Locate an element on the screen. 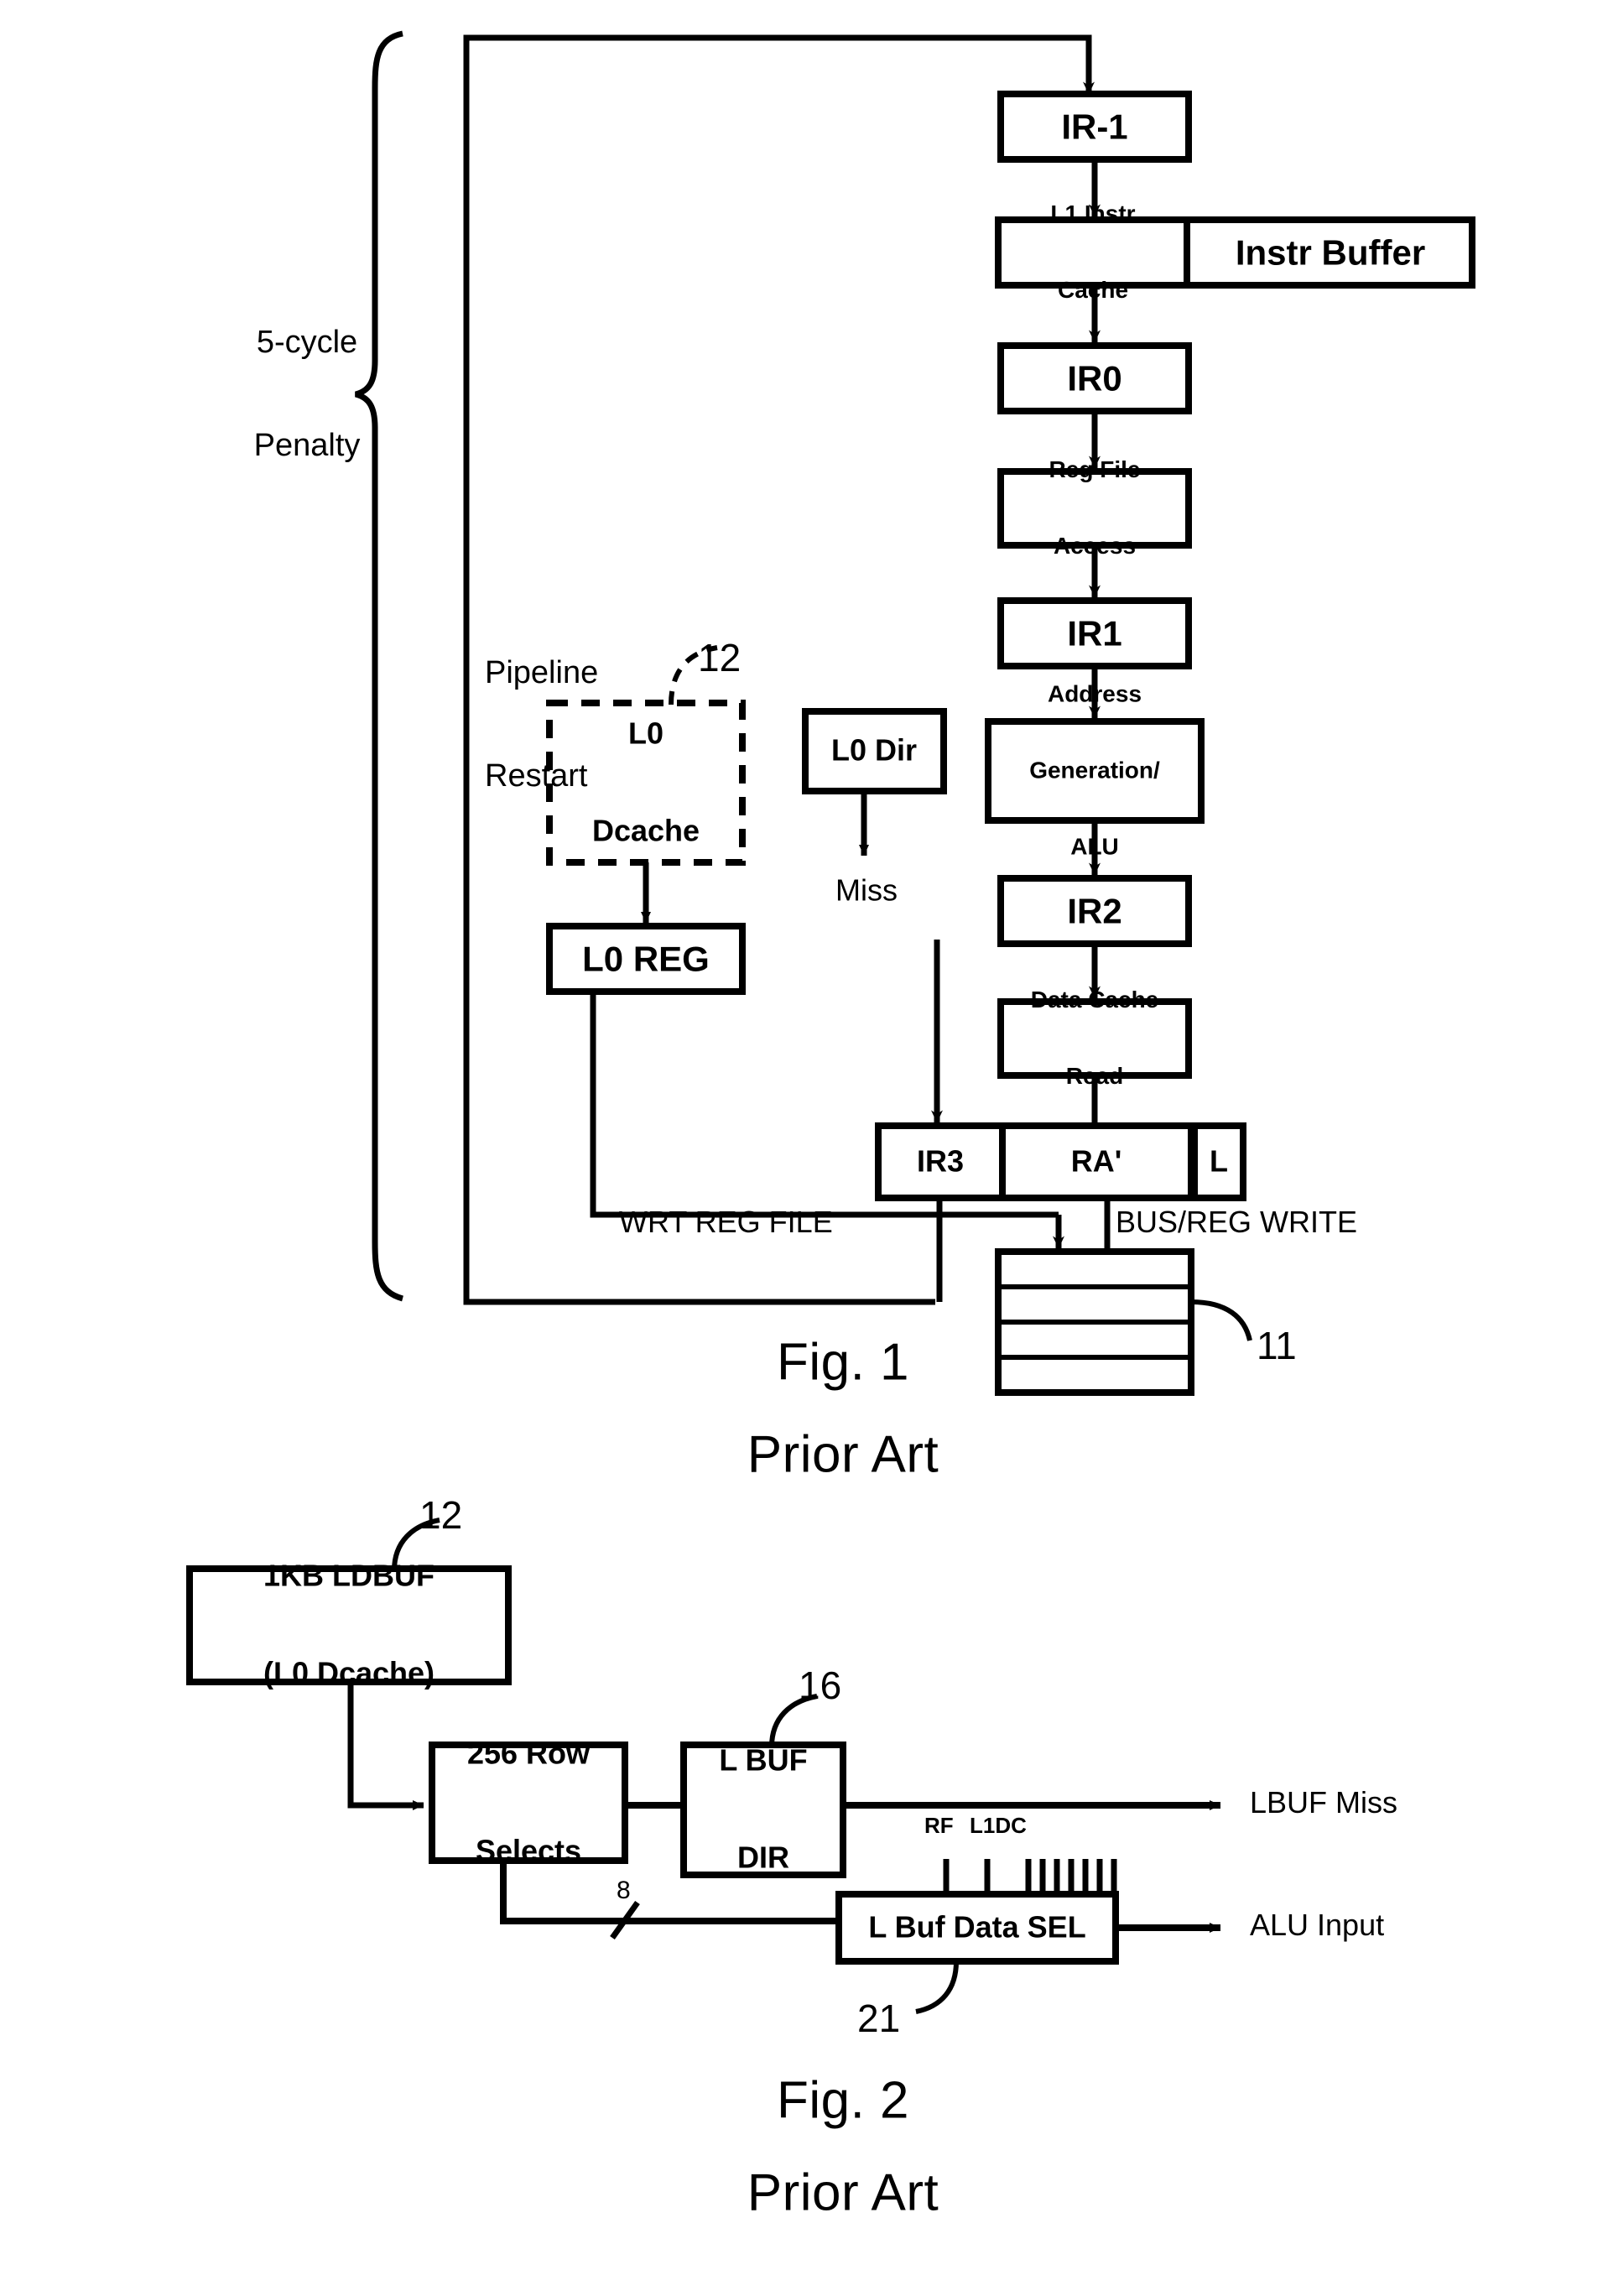 This screenshot has height=2296, width=1608. fig1-caption-line2: Prior Art is located at coordinates (843, 1454).